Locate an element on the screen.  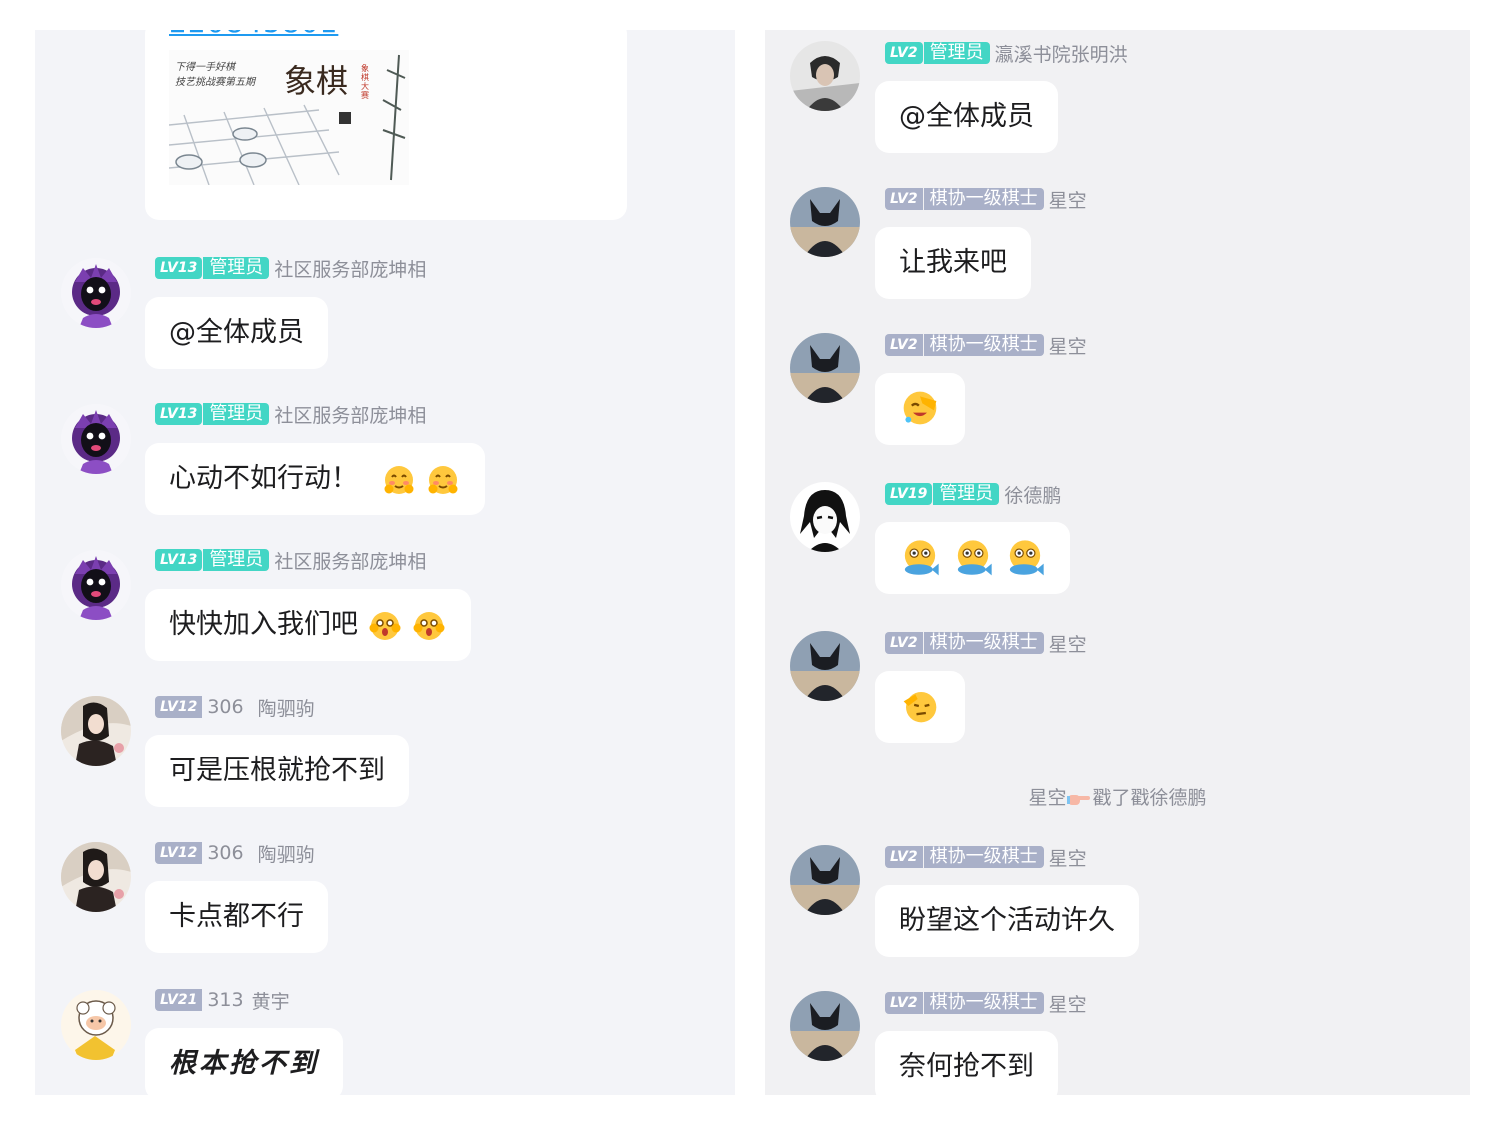
message-bubble: 根本抢不到 is located at coordinates (244, 1061).